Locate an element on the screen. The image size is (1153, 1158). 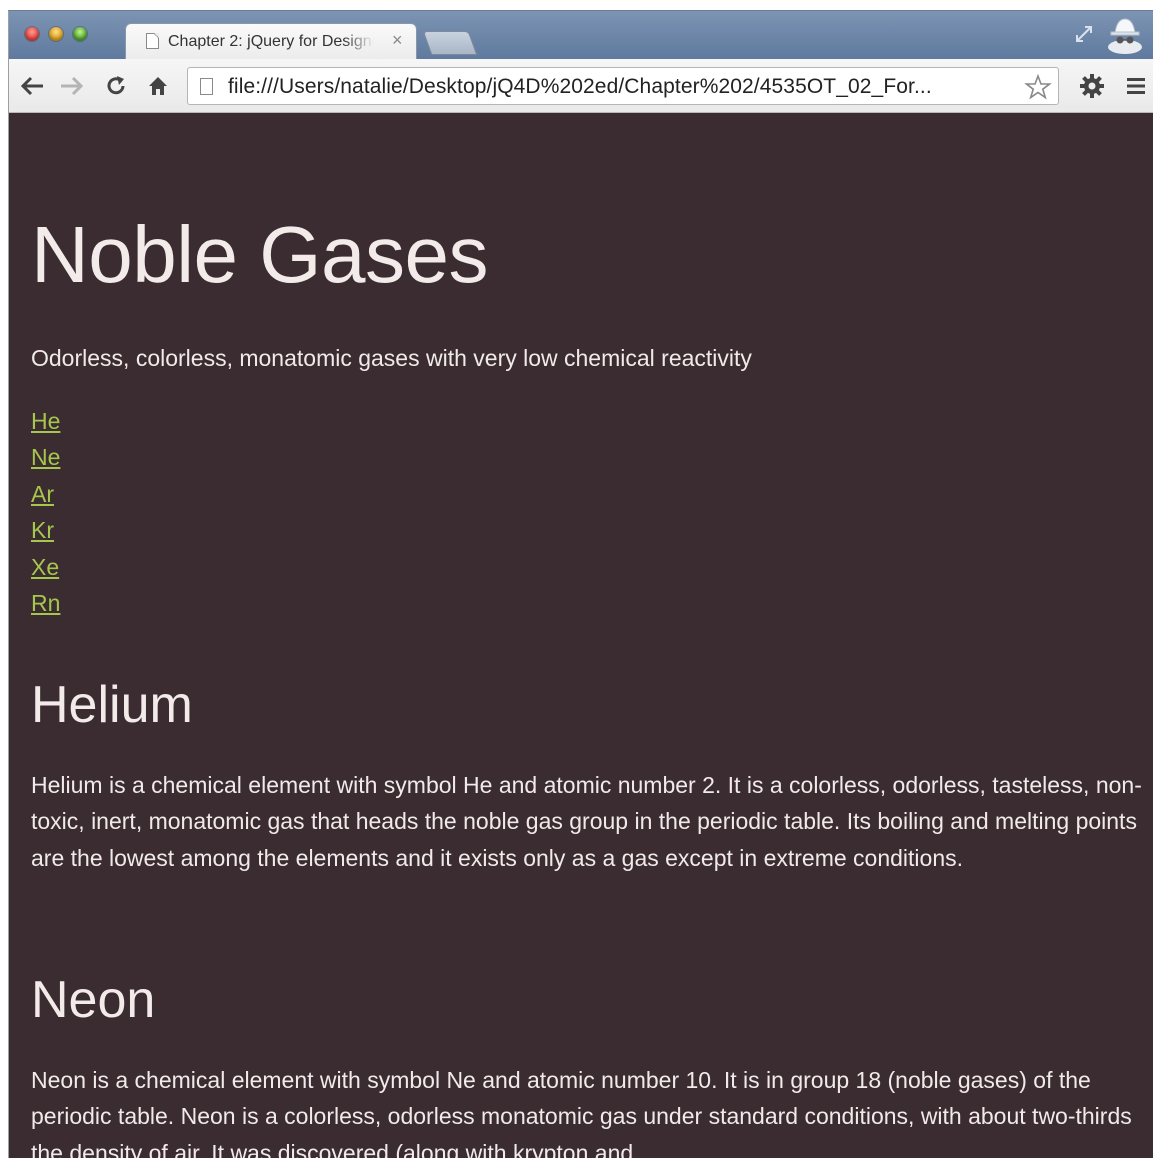
list-item: Ne is located at coordinates (45, 457).